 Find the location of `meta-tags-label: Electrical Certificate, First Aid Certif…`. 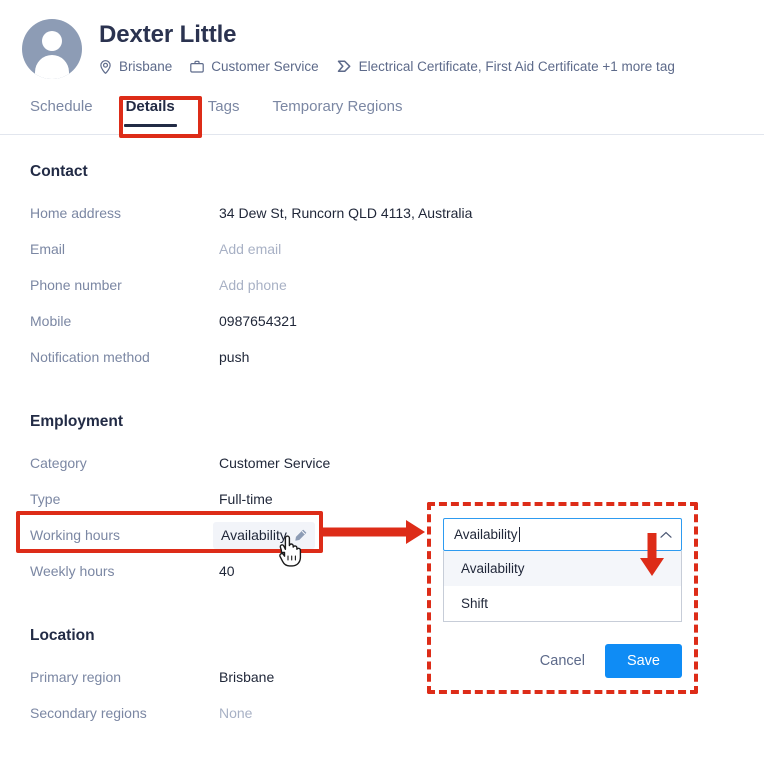

meta-tags-label: Electrical Certificate, First Aid Certif… is located at coordinates (516, 66).